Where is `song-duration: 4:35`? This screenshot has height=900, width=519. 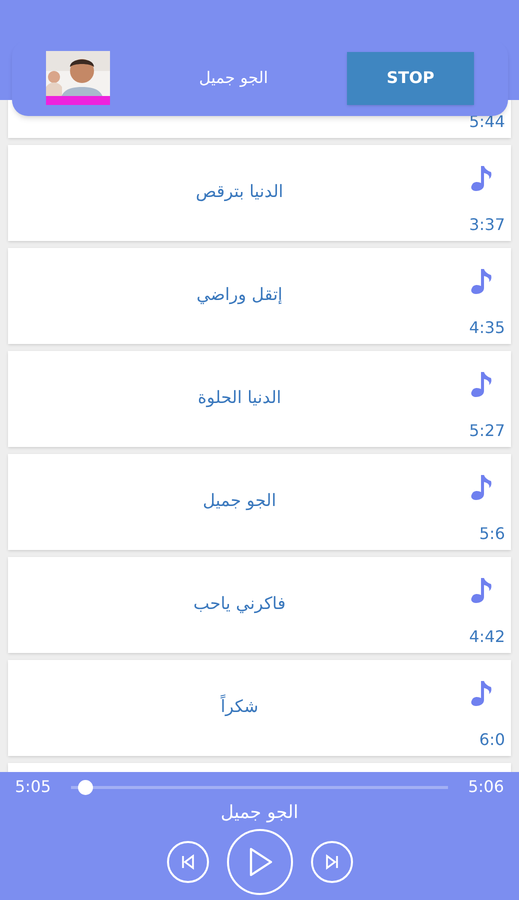
song-duration: 4:35 is located at coordinates (487, 328).